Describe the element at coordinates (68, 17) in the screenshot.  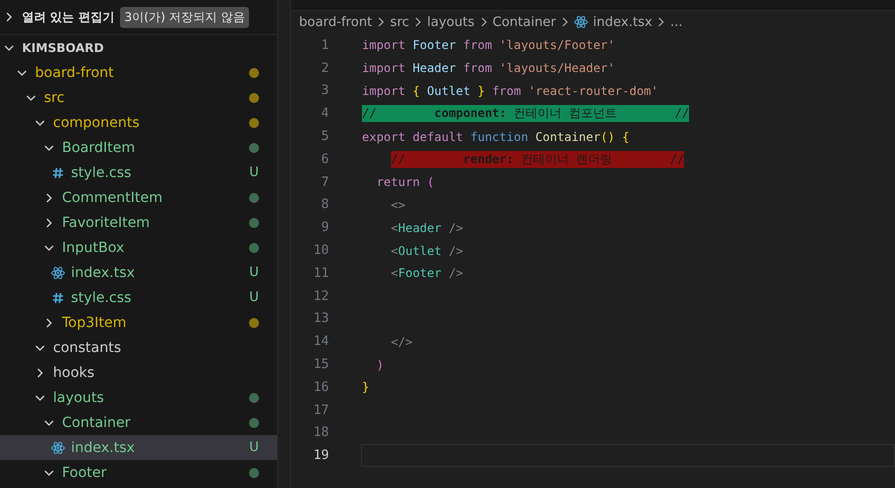
I see `section-title: 열려 있는 편집기` at that location.